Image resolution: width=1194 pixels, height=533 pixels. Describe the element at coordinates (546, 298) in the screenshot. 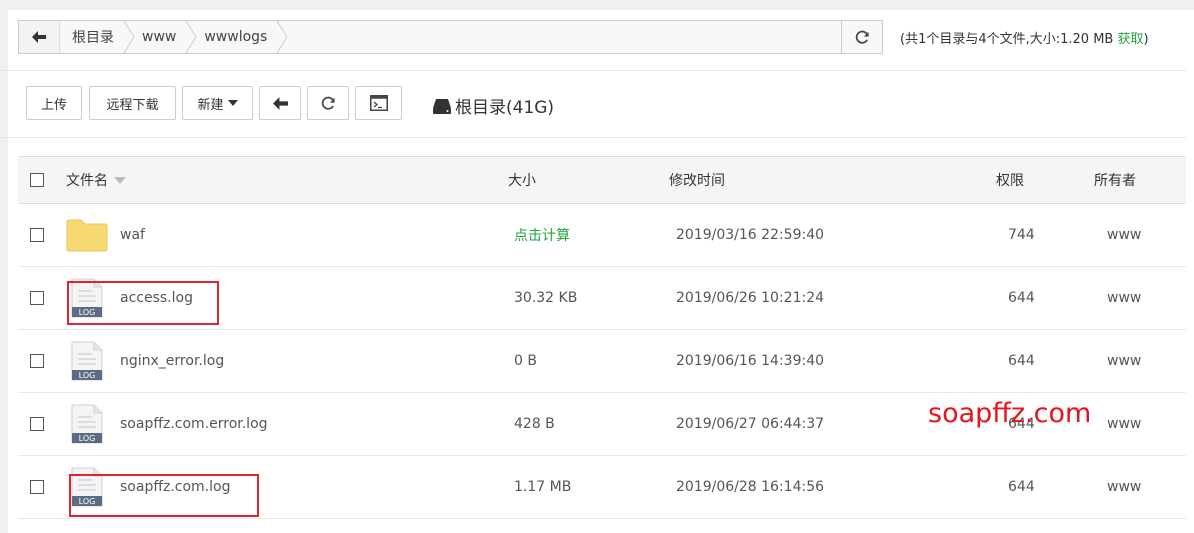

I see `file-size: 30.32 KB` at that location.